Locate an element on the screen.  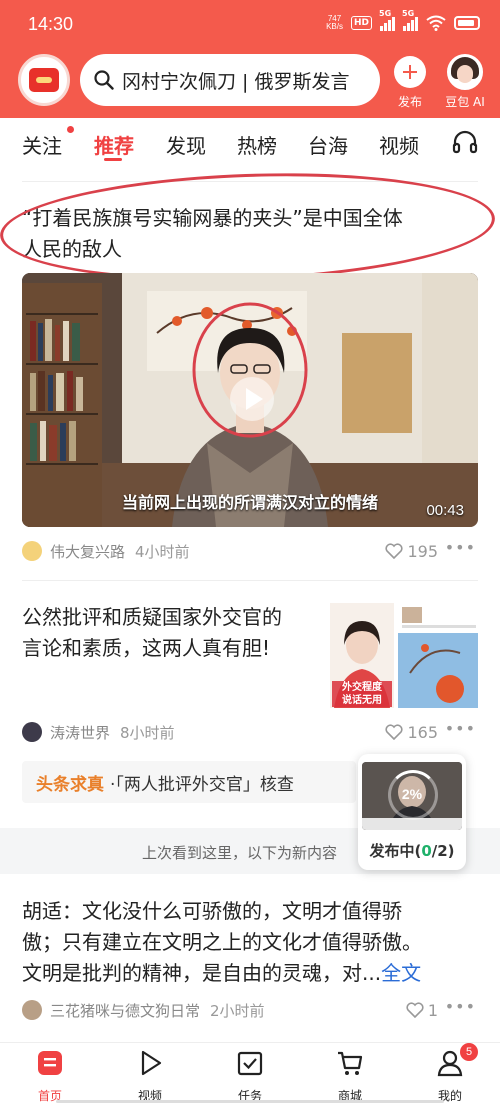
like-button: 165 is located at coordinates (411, 732).